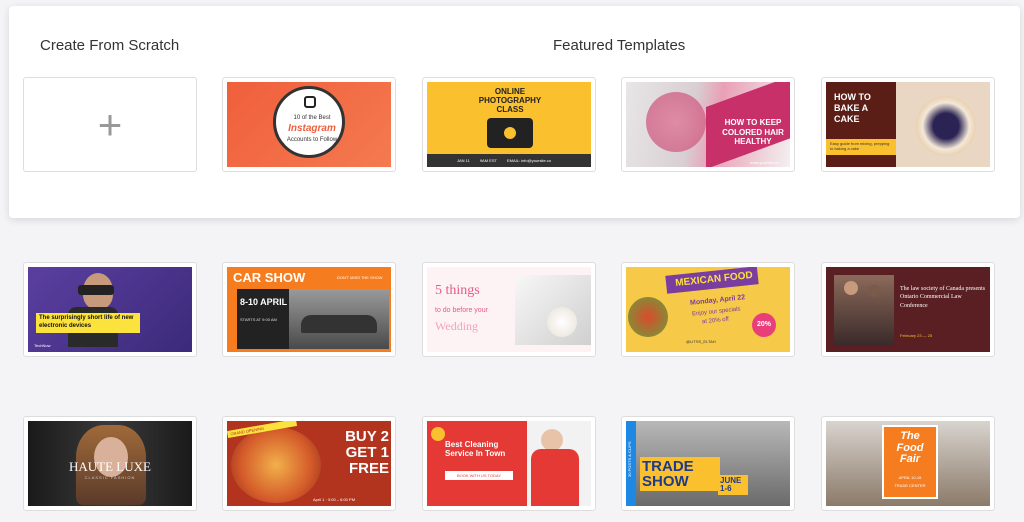 This screenshot has width=1024, height=522. I want to click on template-text: February 23 — 25, so click(916, 335).